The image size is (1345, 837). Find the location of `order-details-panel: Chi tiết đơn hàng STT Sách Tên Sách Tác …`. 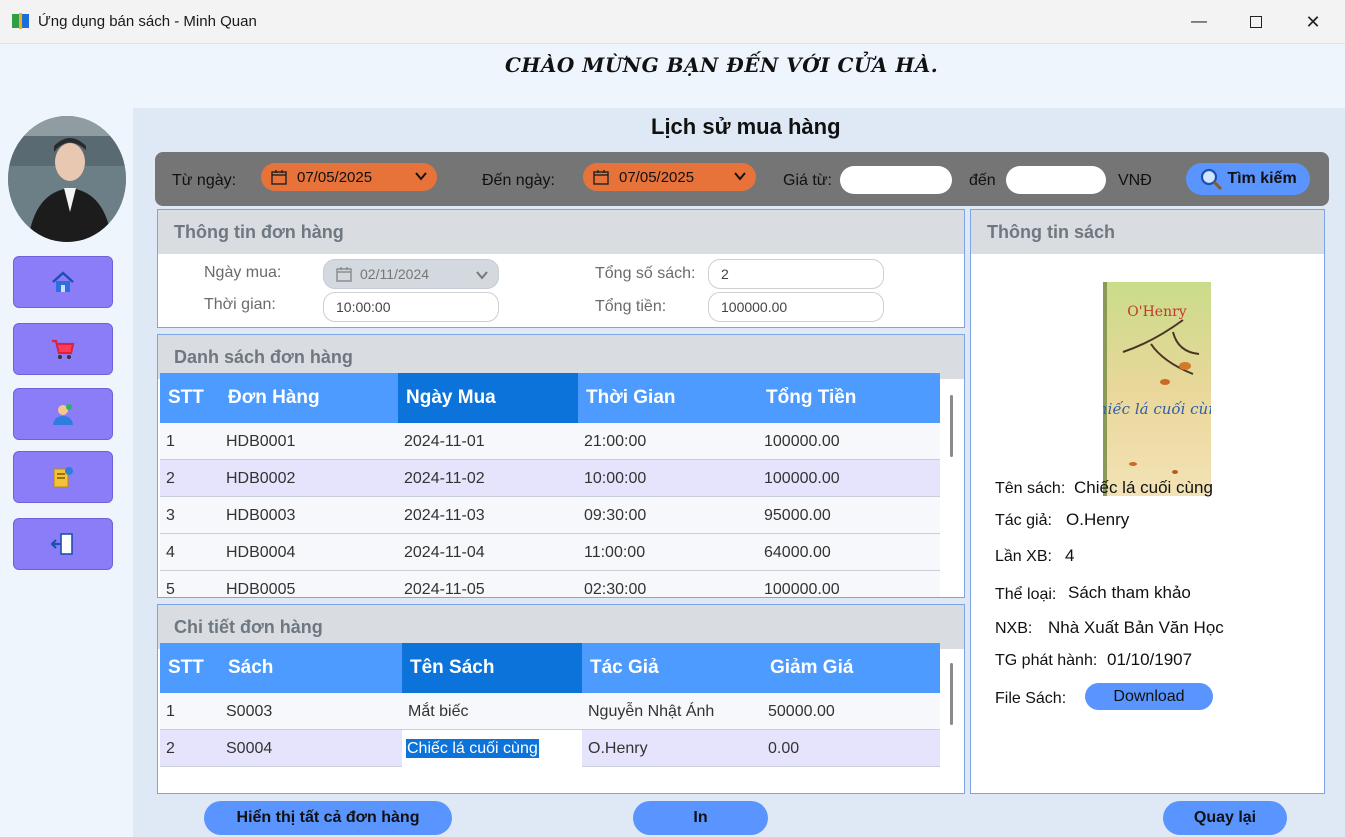

order-details-panel: Chi tiết đơn hàng STT Sách Tên Sách Tác … is located at coordinates (561, 699).